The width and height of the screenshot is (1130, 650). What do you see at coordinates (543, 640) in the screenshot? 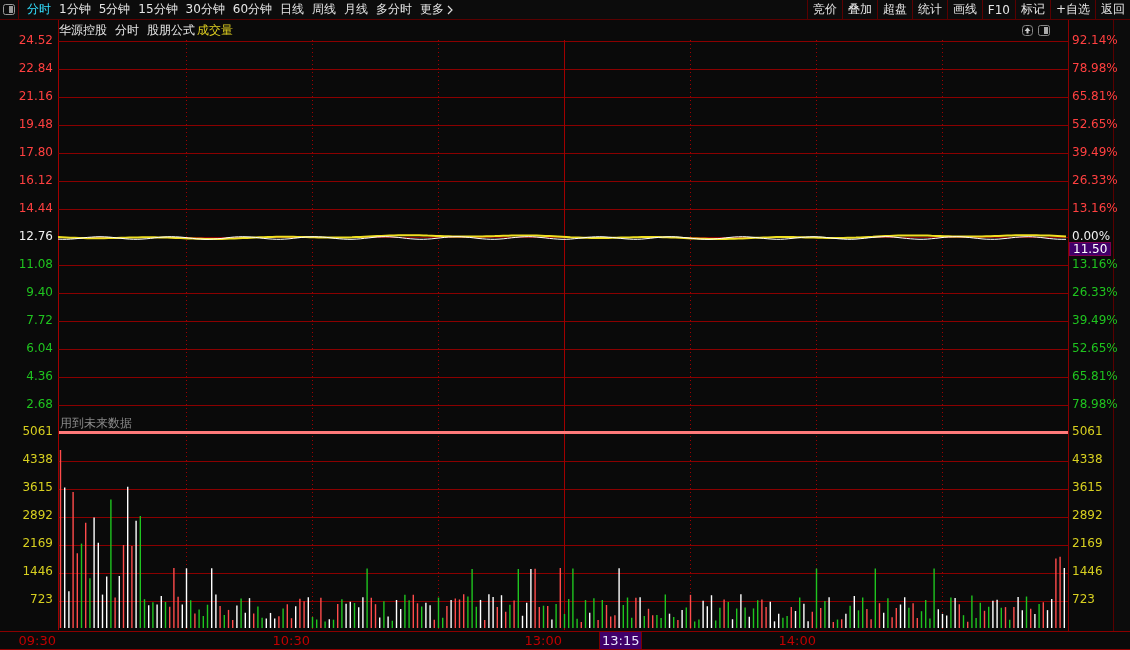
I see `time-label: 13:00` at bounding box center [543, 640].